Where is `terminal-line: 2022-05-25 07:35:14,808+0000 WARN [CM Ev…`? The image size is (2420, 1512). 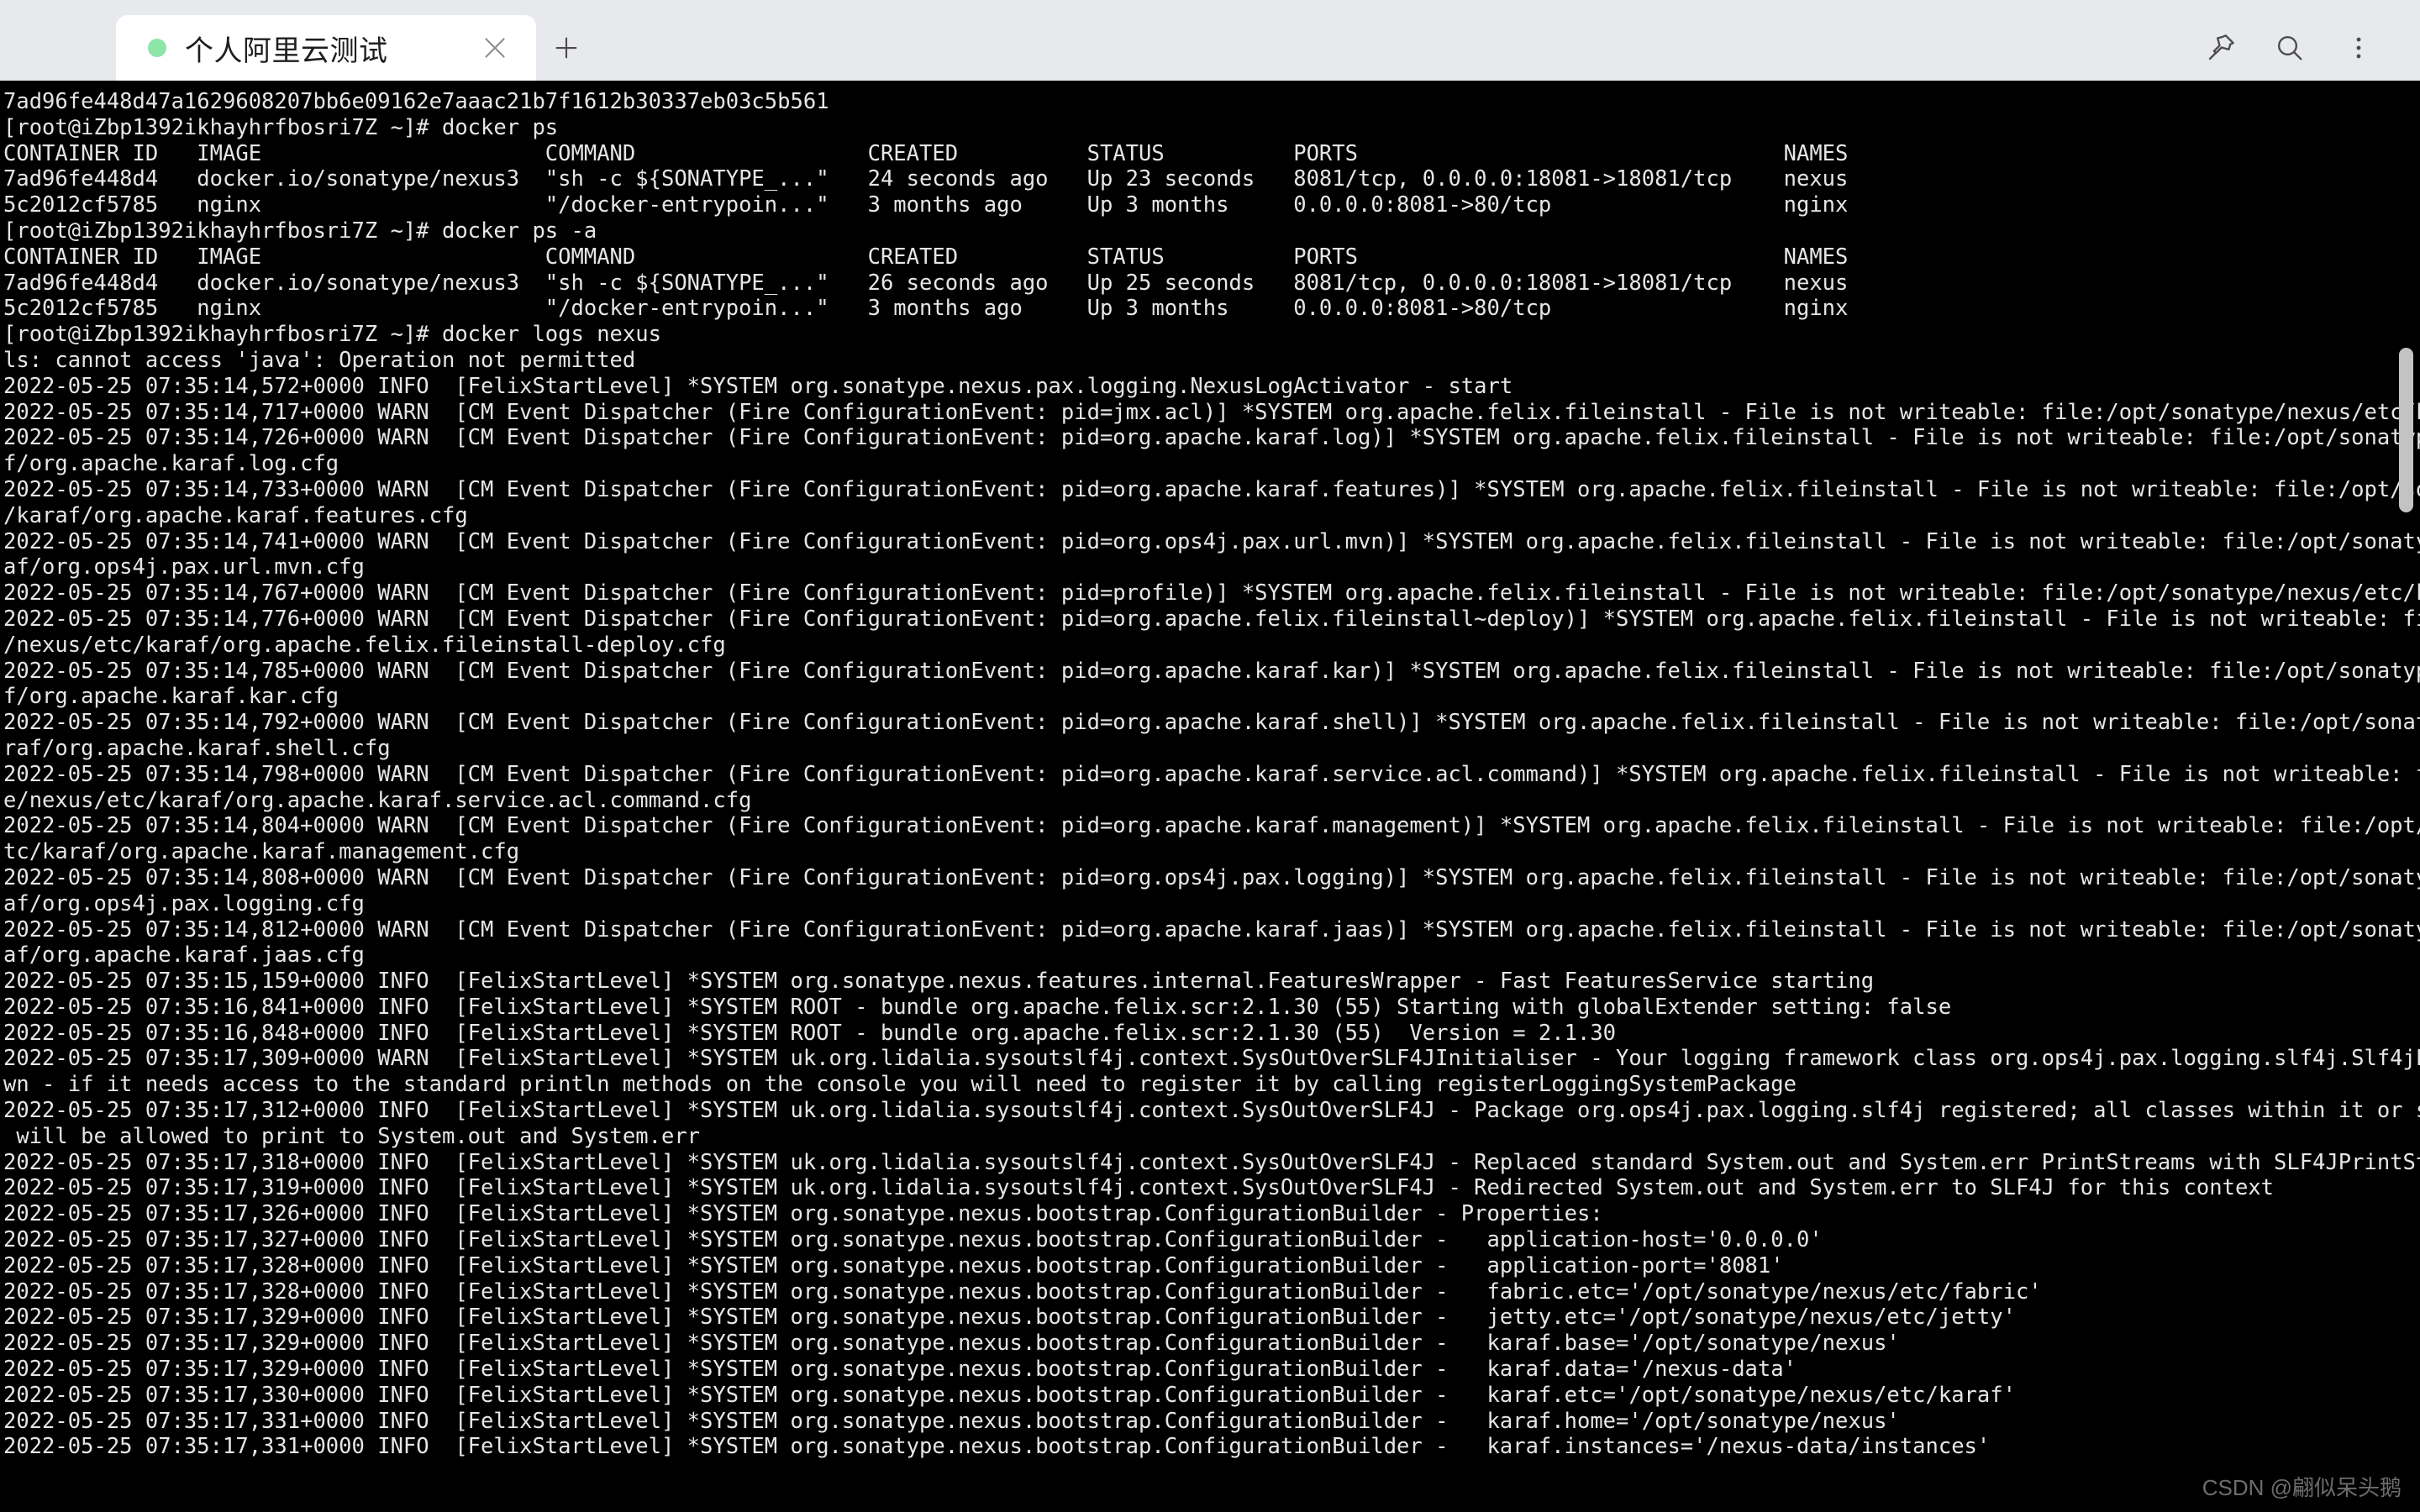
terminal-line: 2022-05-25 07:35:14,808+0000 WARN [CM Ev… is located at coordinates (1211, 877).